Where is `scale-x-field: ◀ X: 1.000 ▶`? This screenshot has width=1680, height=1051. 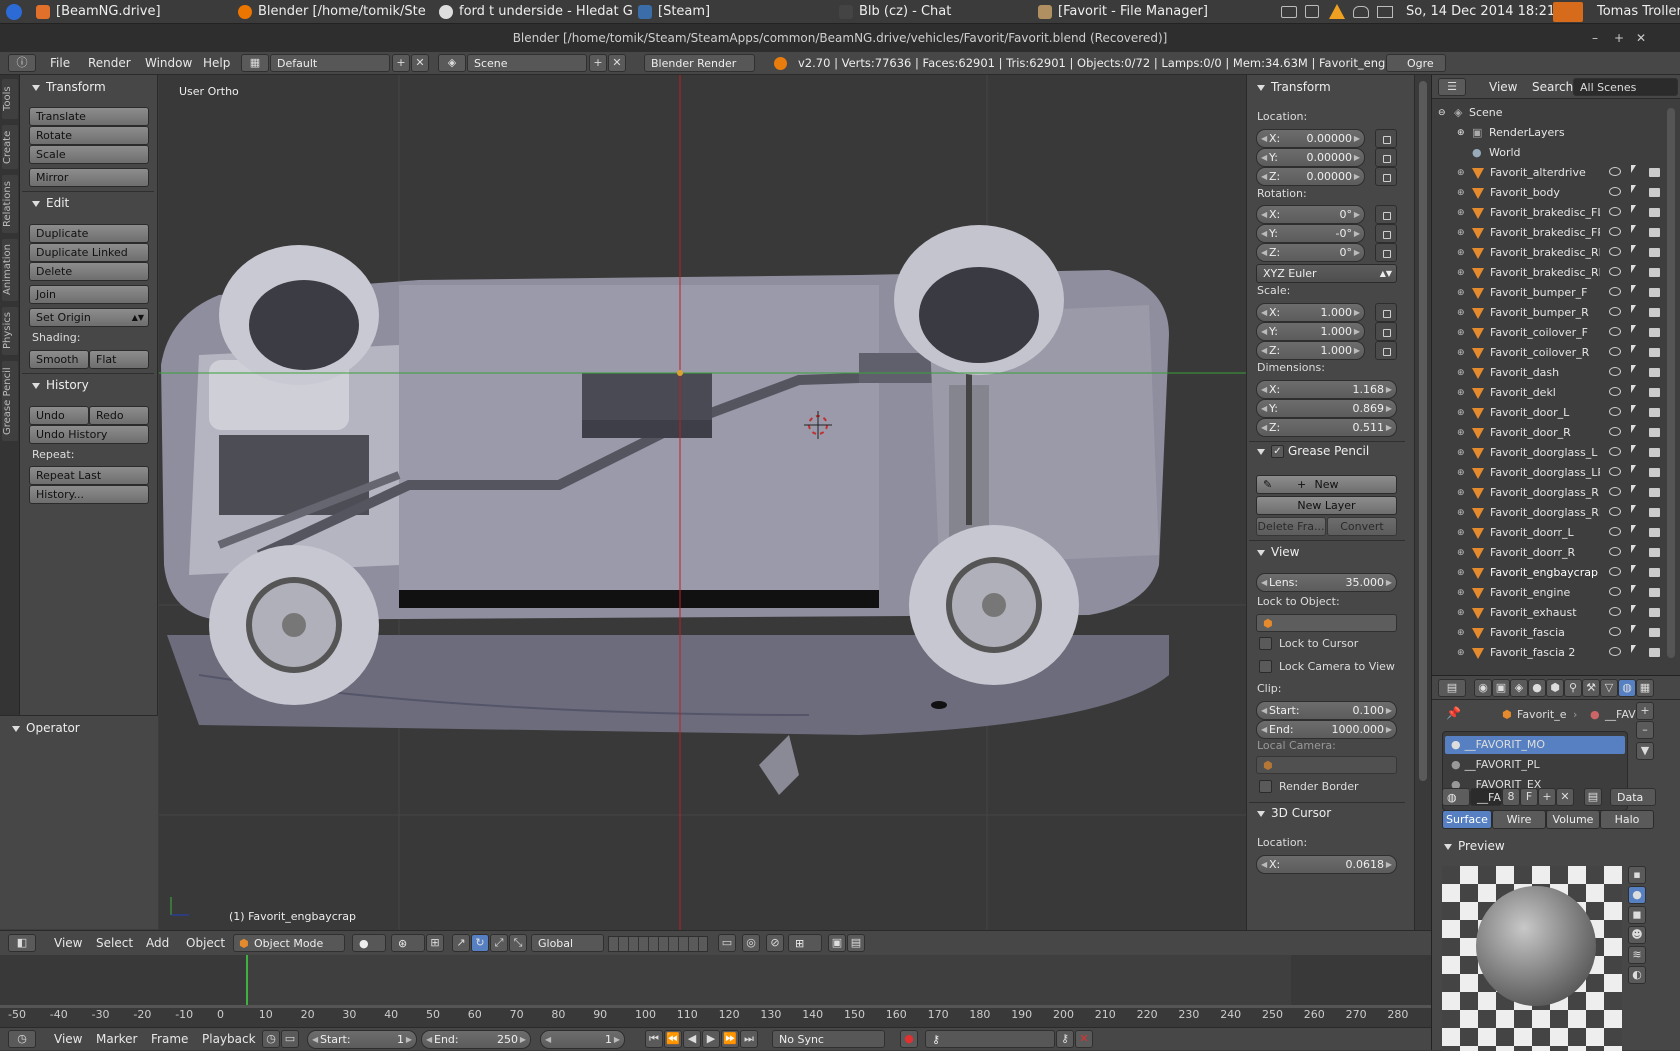 scale-x-field: ◀ X: 1.000 ▶ is located at coordinates (1310, 312).